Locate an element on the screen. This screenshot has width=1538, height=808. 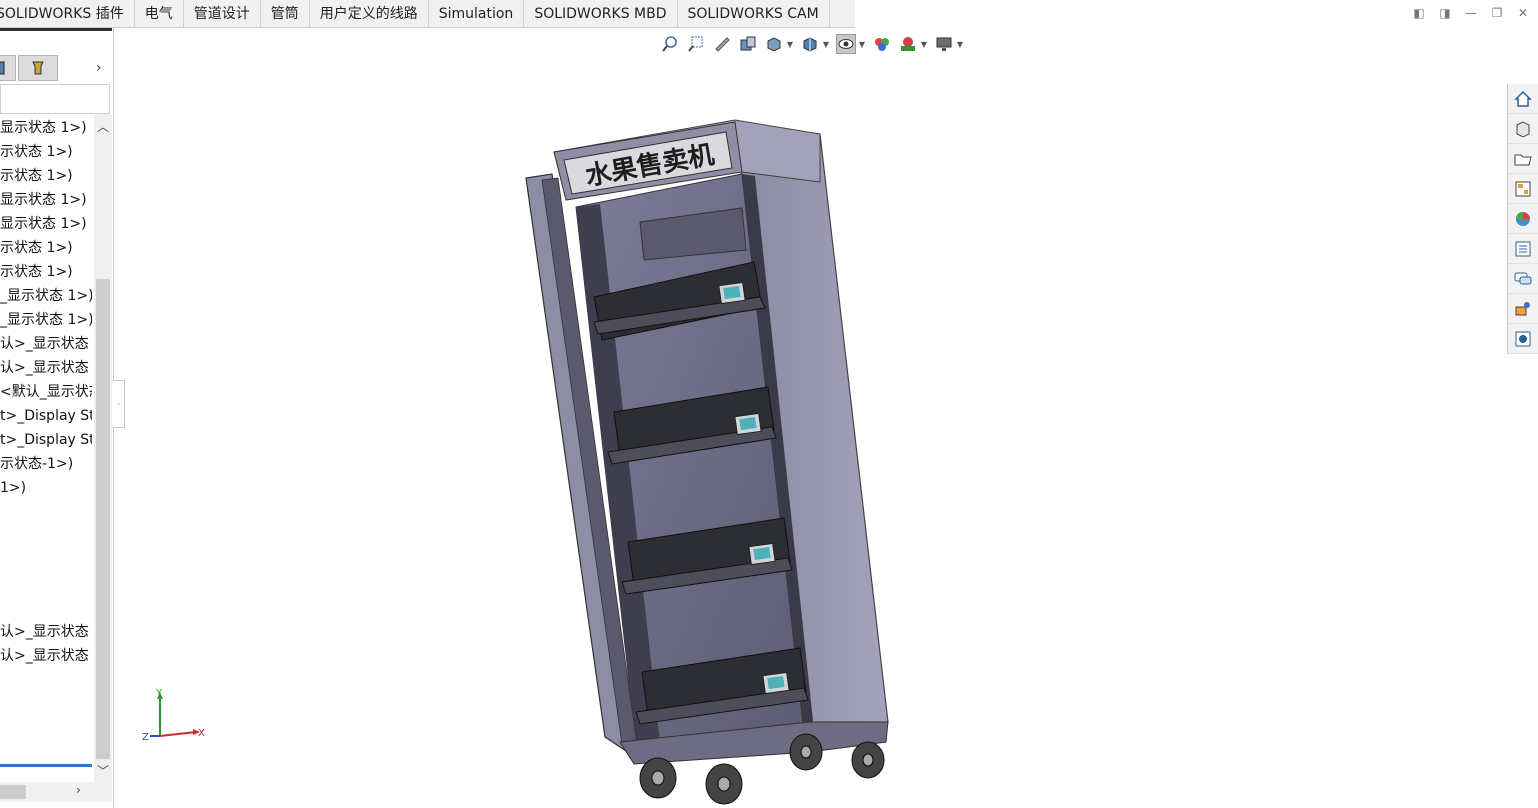
tile-left-icon: ◧ is located at coordinates (1419, 13).